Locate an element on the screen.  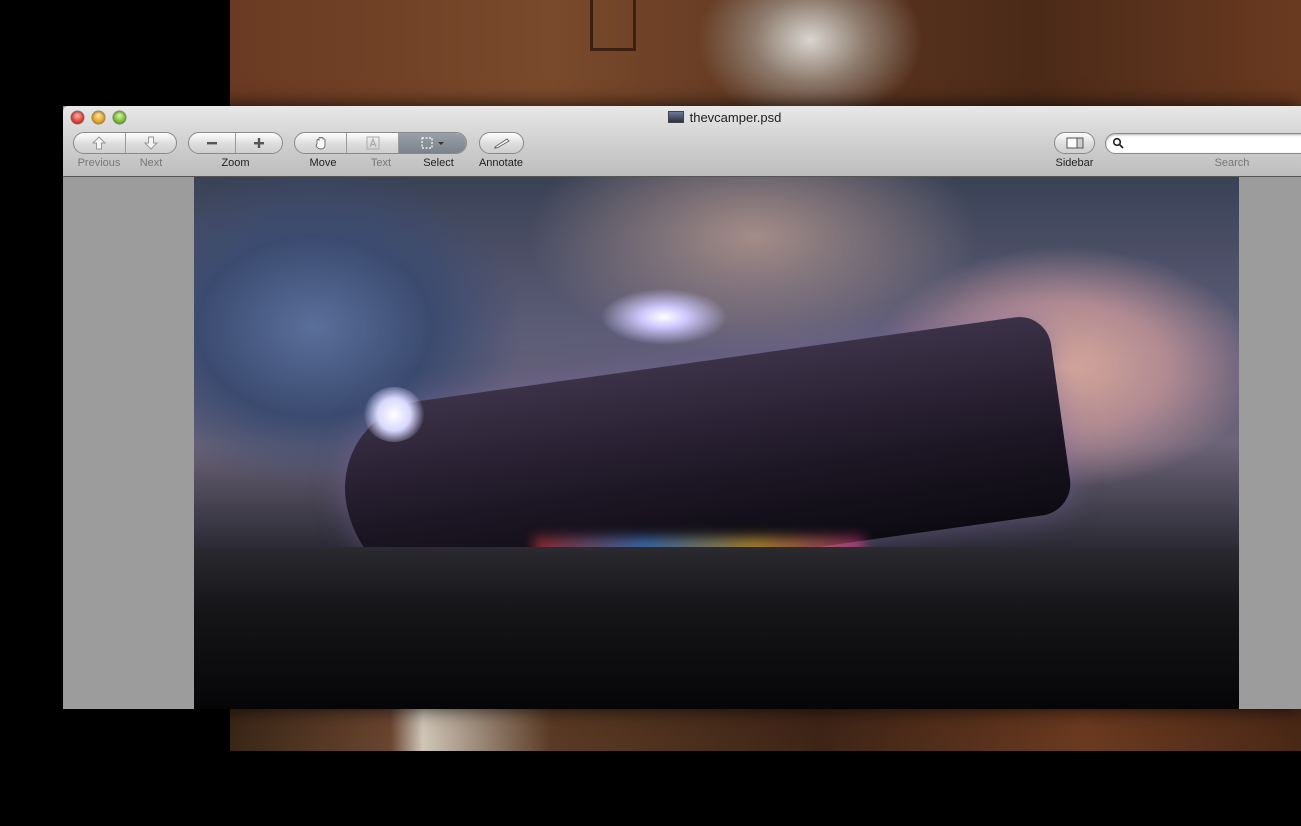
previous-label: Previous is located at coordinates (99, 163).